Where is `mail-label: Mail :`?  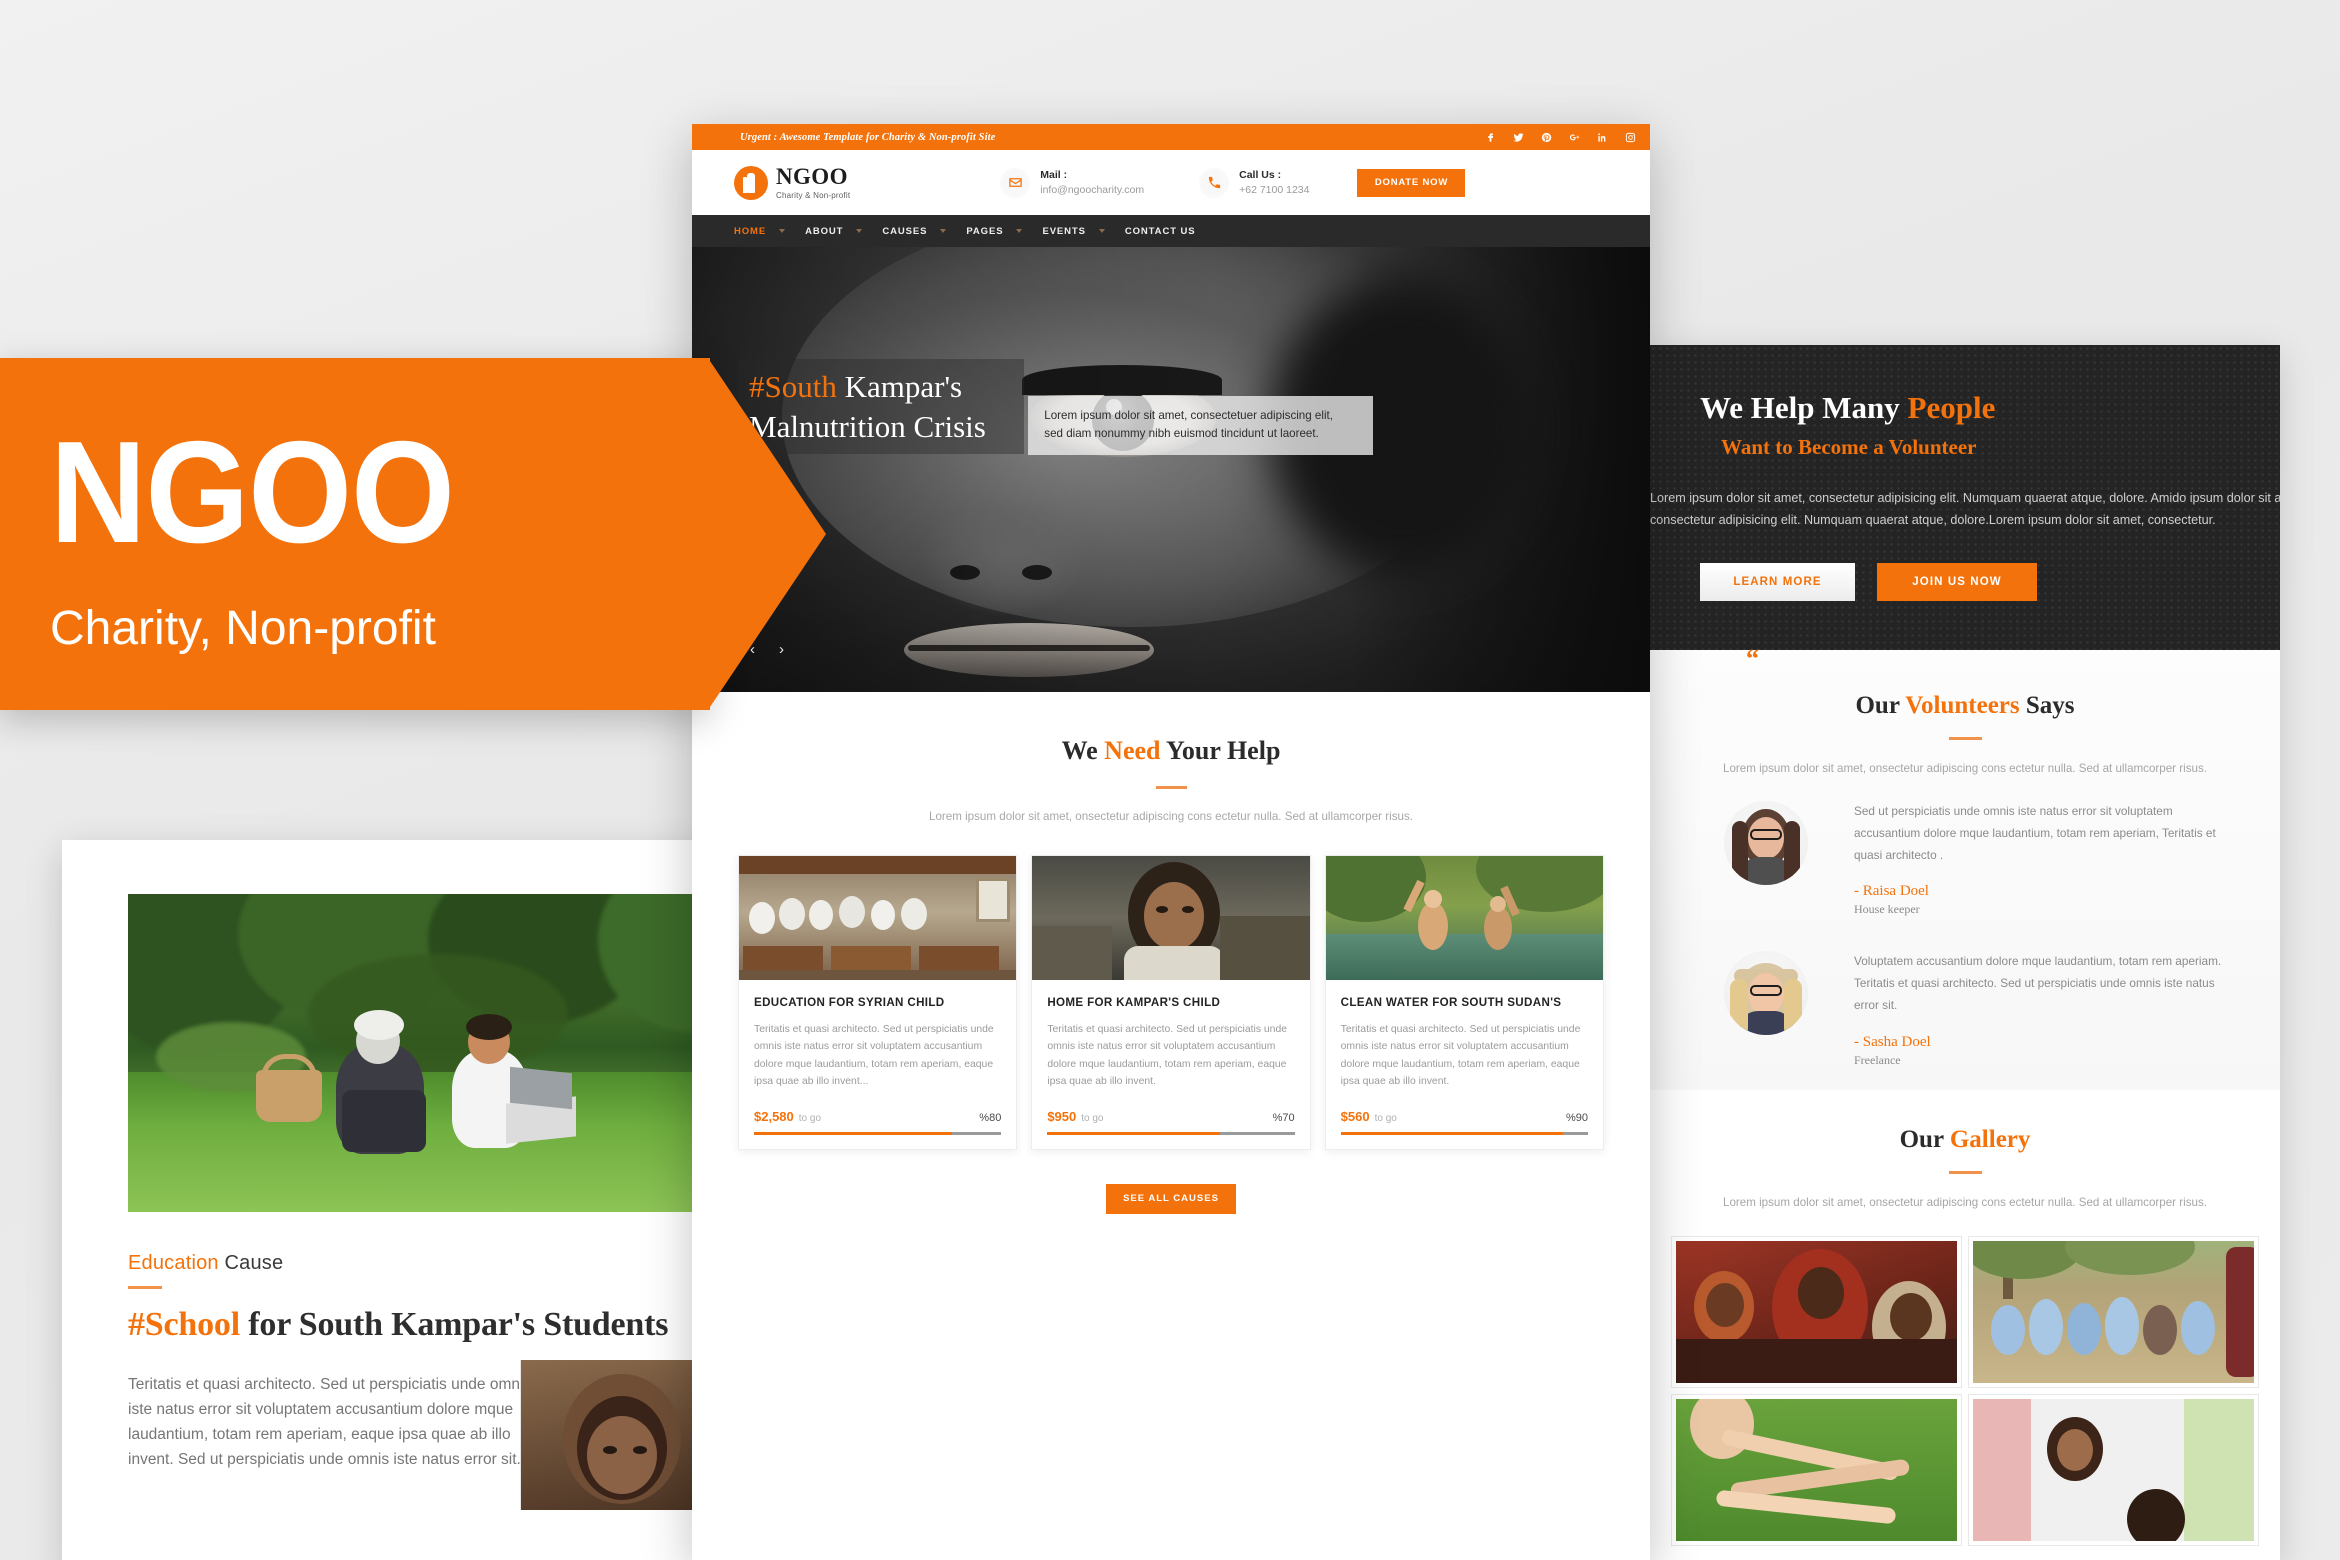
mail-label: Mail : is located at coordinates (1054, 175).